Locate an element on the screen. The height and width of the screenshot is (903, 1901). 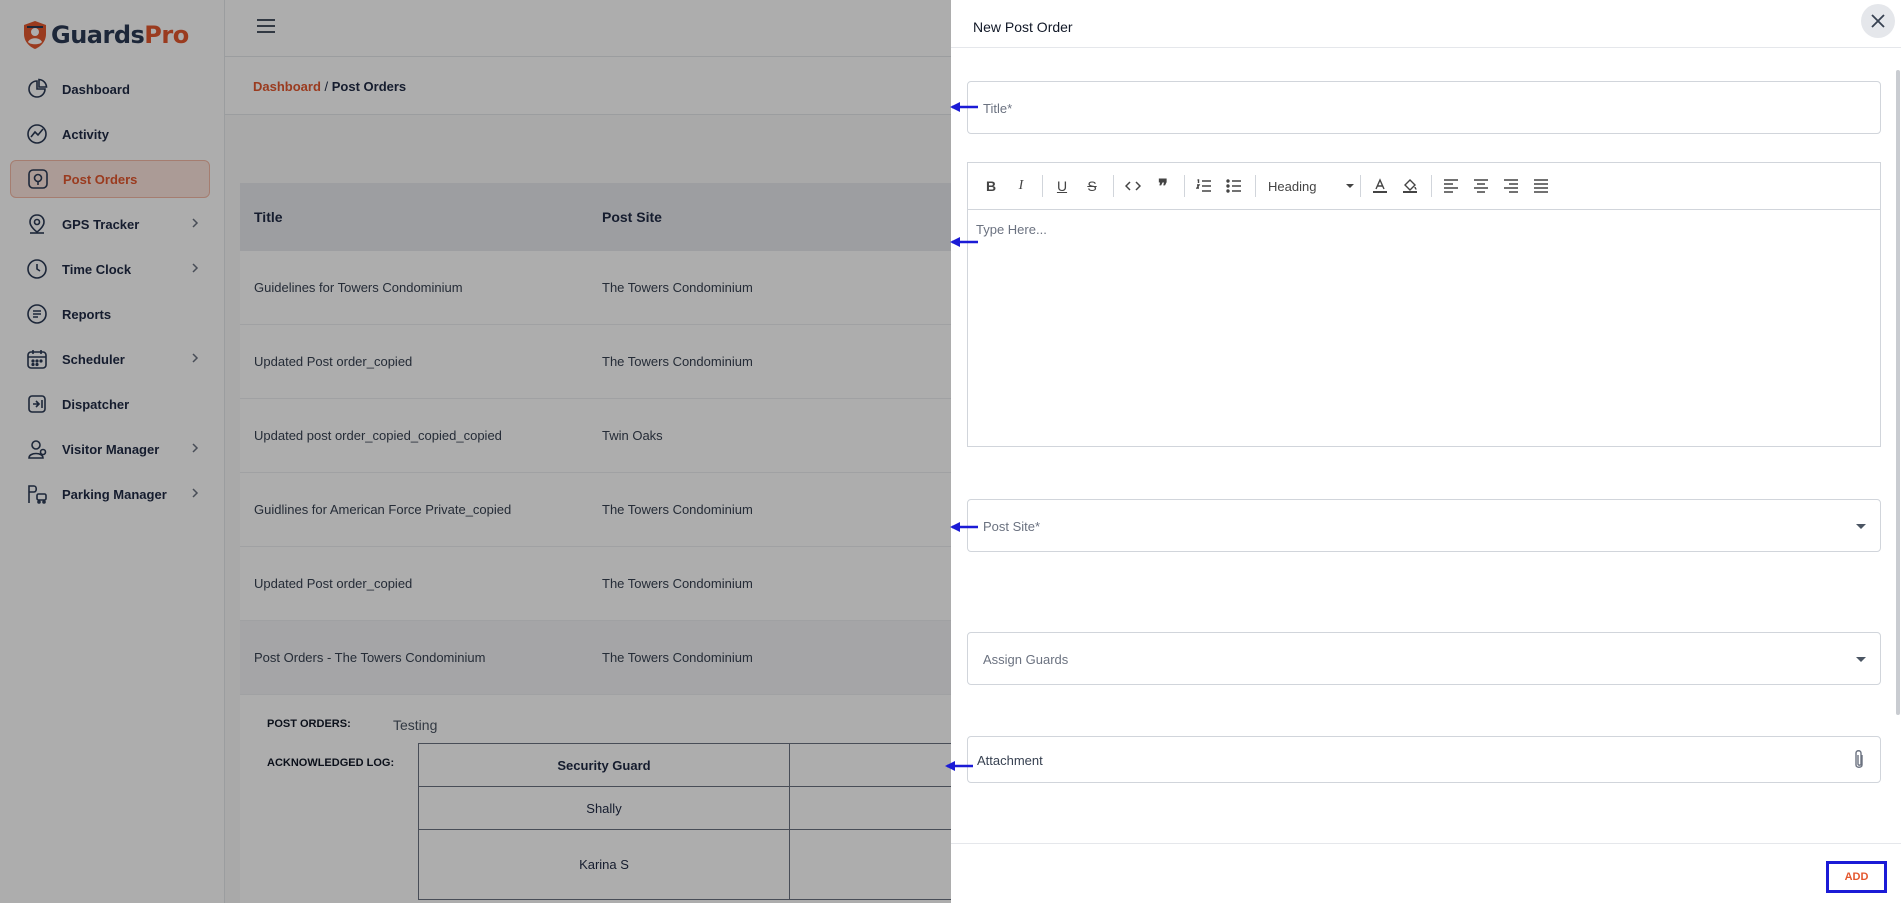
title-placeholder: Title* is located at coordinates (998, 108).